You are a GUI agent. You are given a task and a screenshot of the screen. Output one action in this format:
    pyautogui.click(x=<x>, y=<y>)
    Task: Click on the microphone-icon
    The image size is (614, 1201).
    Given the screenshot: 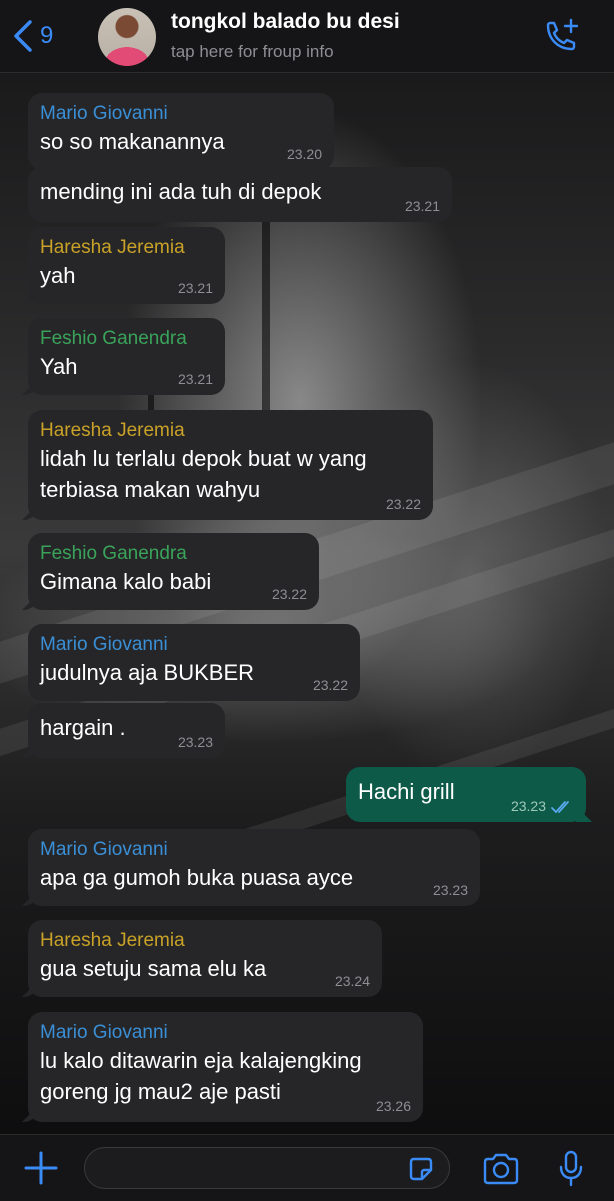 What is the action you would take?
    pyautogui.click(x=571, y=1168)
    